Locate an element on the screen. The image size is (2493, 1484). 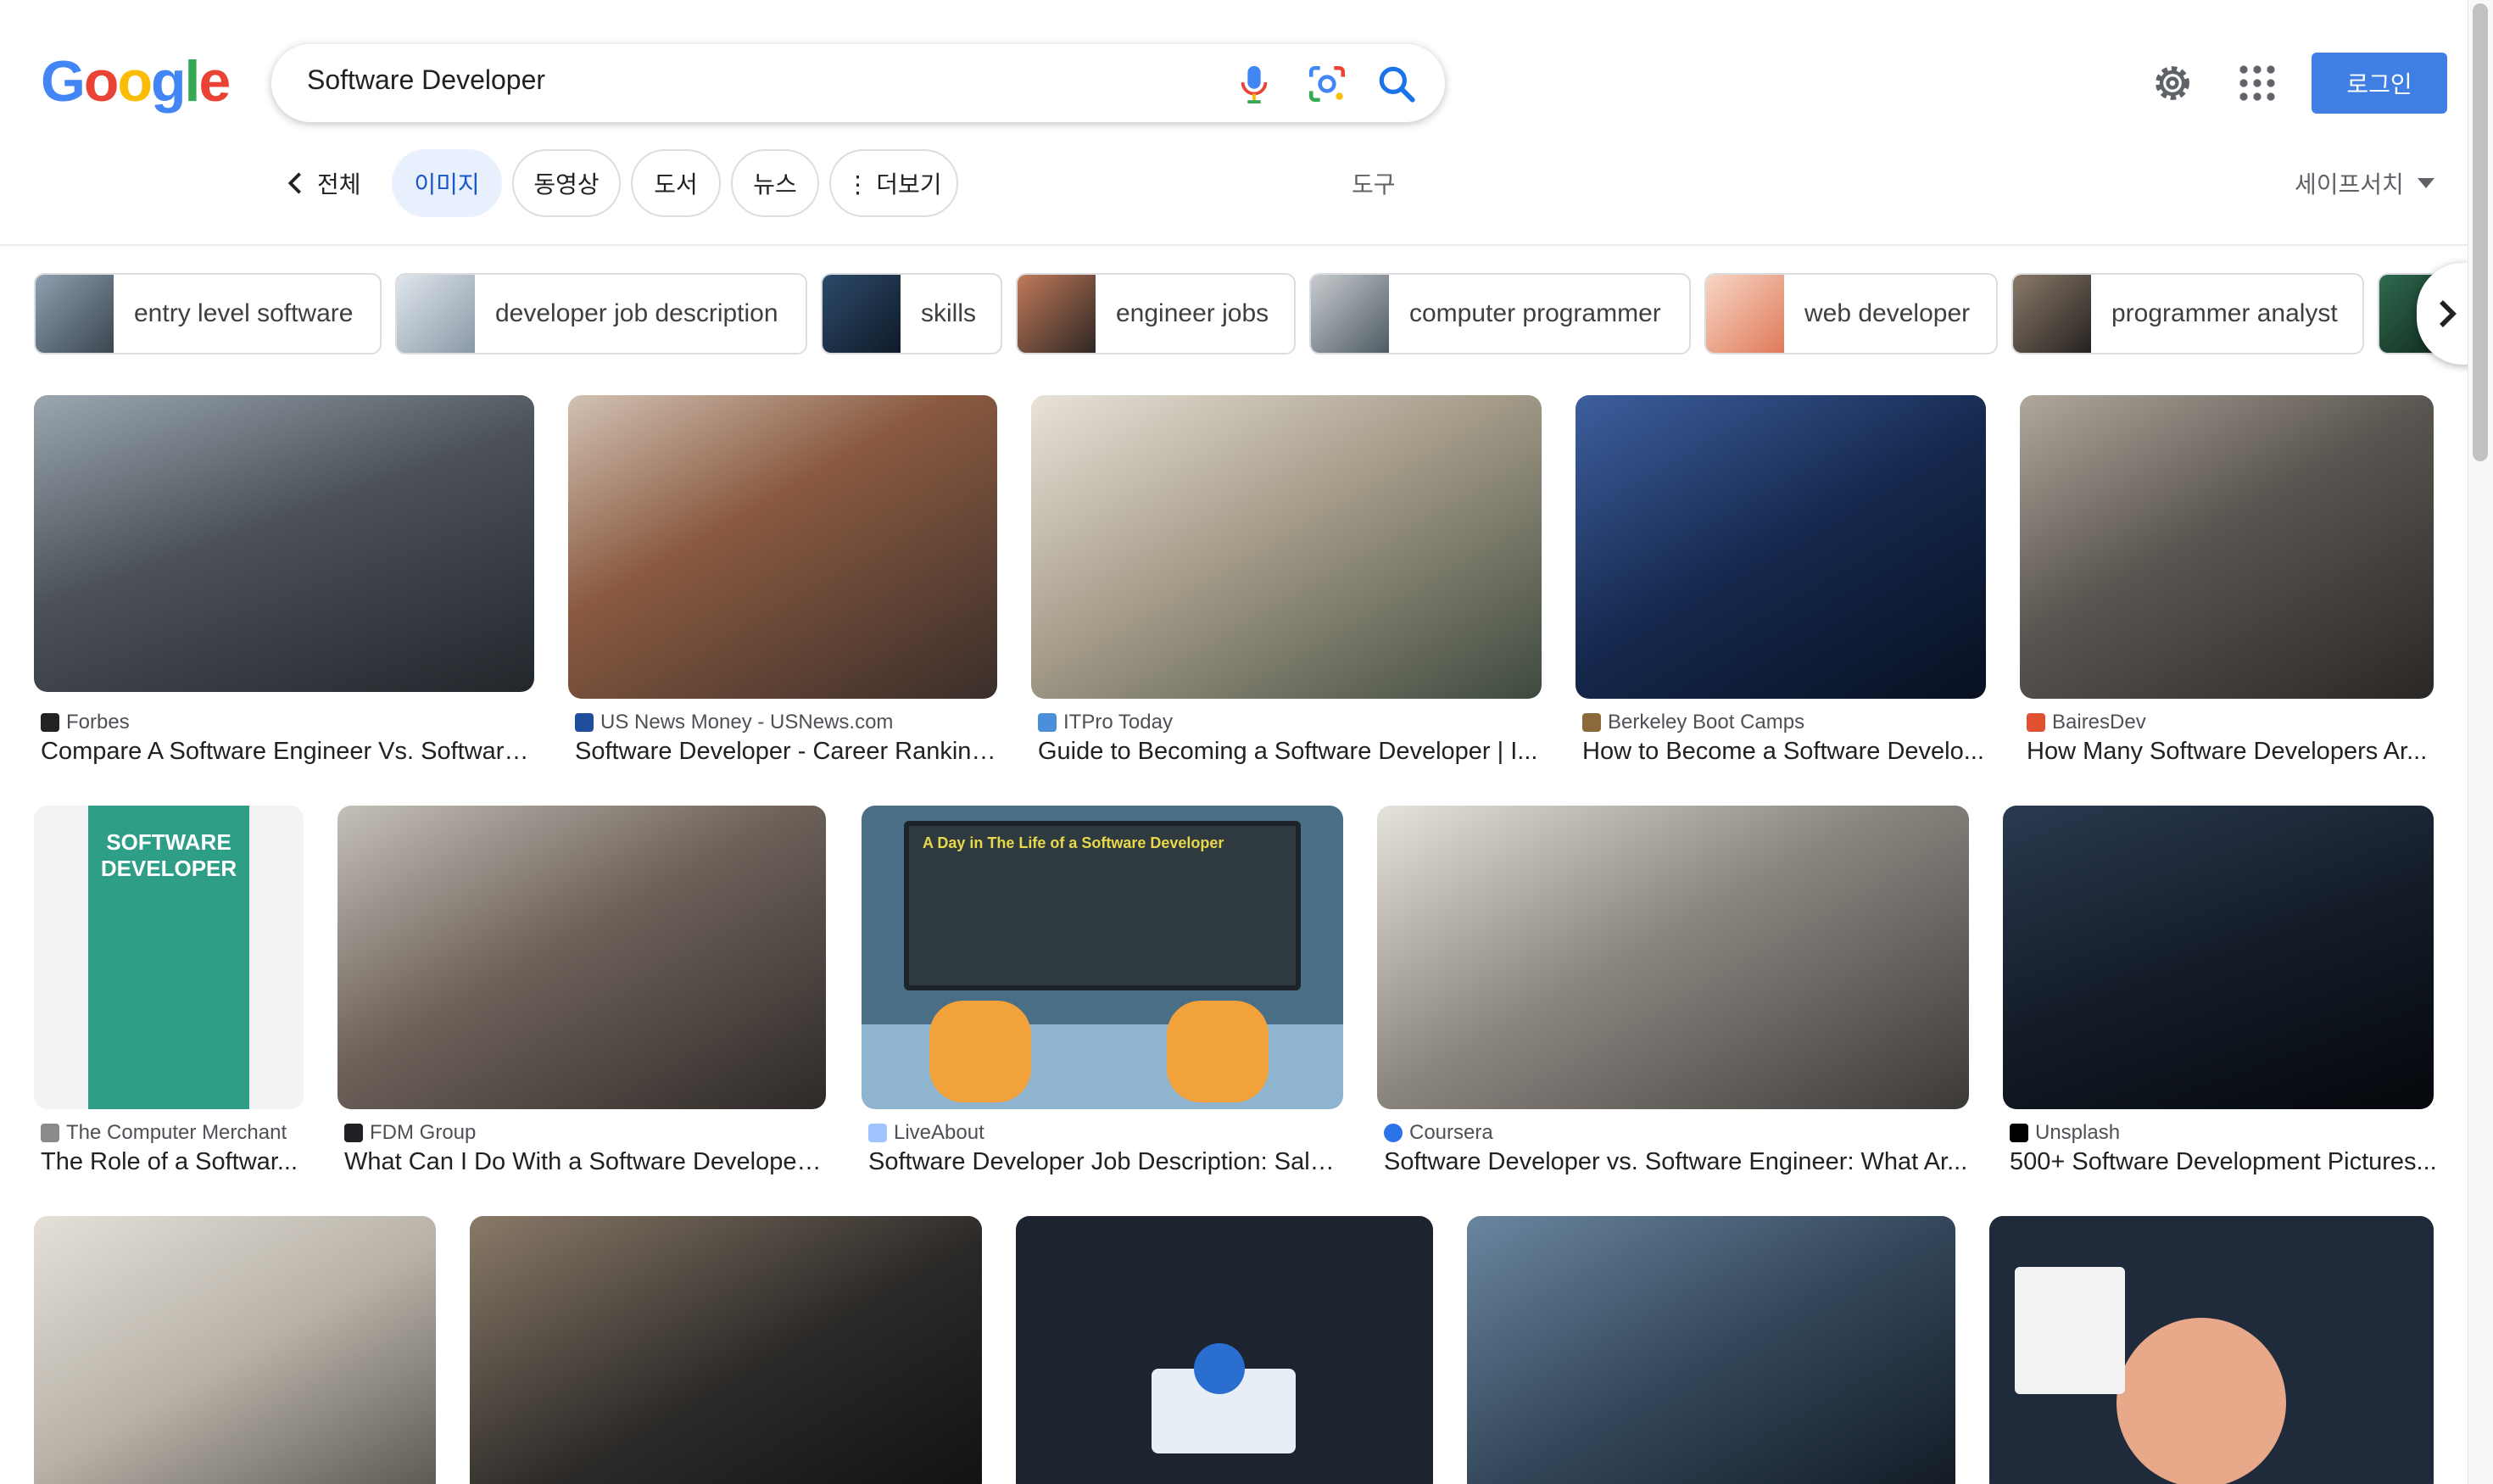
result-source: BairesDev is located at coordinates (2086, 722).